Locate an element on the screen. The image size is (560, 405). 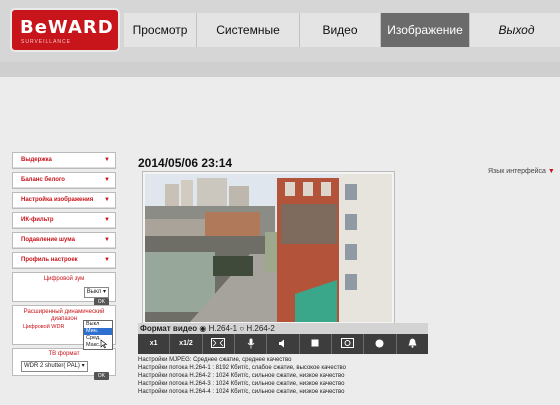
sidebar-item-noise-reduction: Подавление шума ▼ is located at coordinates (64, 240).